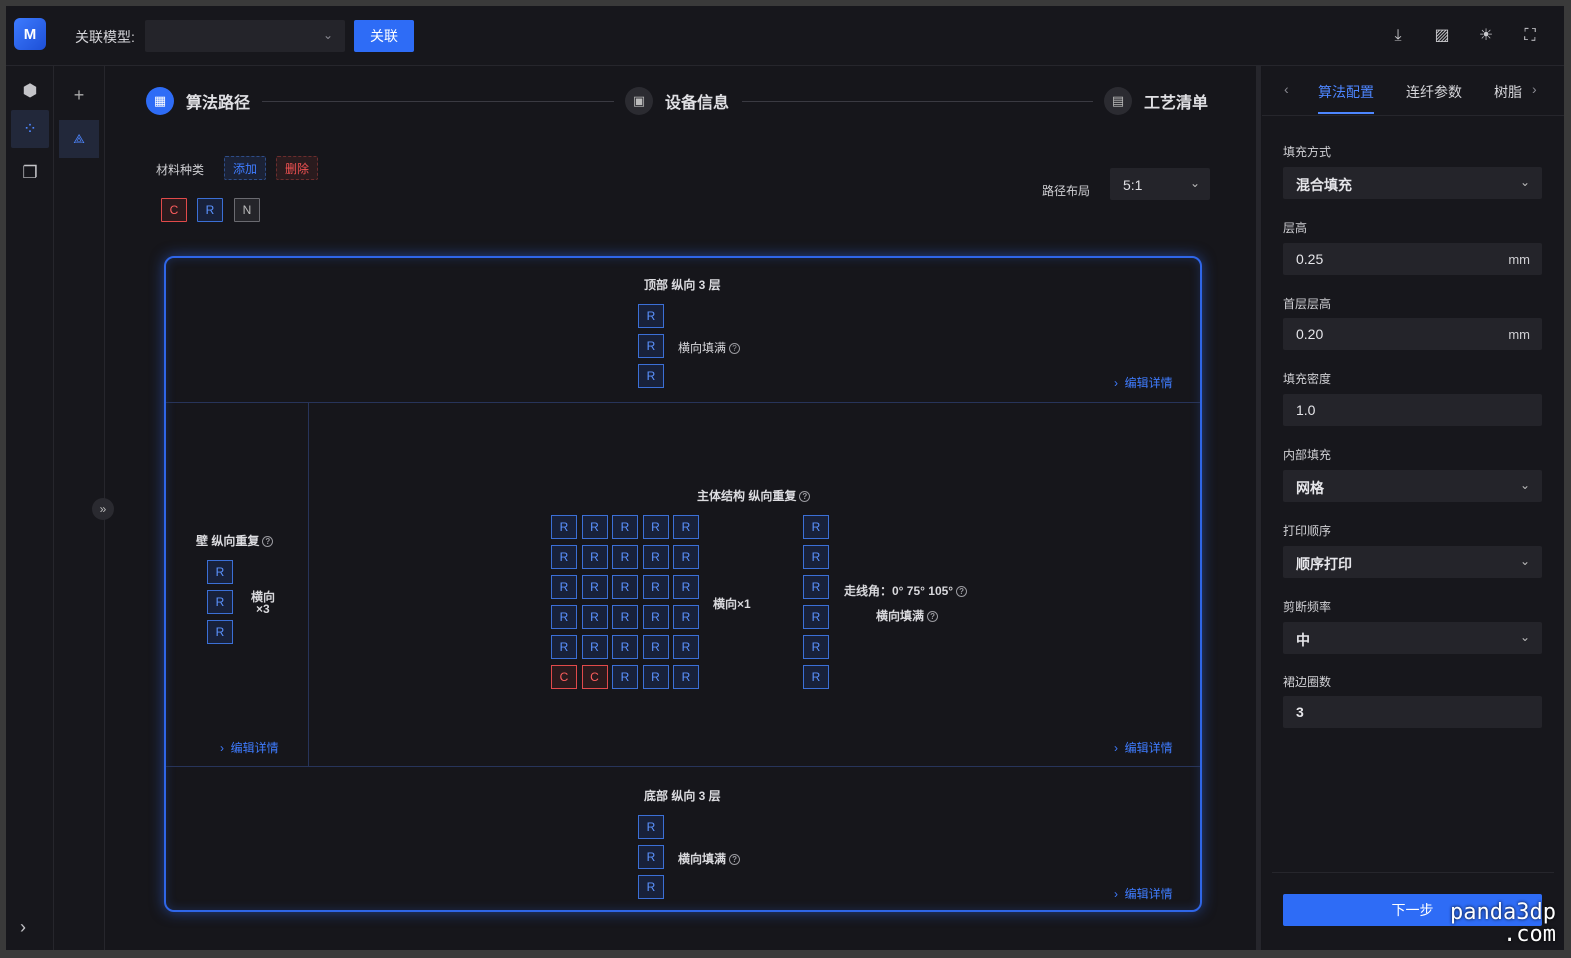  I want to click on step-algorithm-path: ▦ 算法路径, so click(198, 101).